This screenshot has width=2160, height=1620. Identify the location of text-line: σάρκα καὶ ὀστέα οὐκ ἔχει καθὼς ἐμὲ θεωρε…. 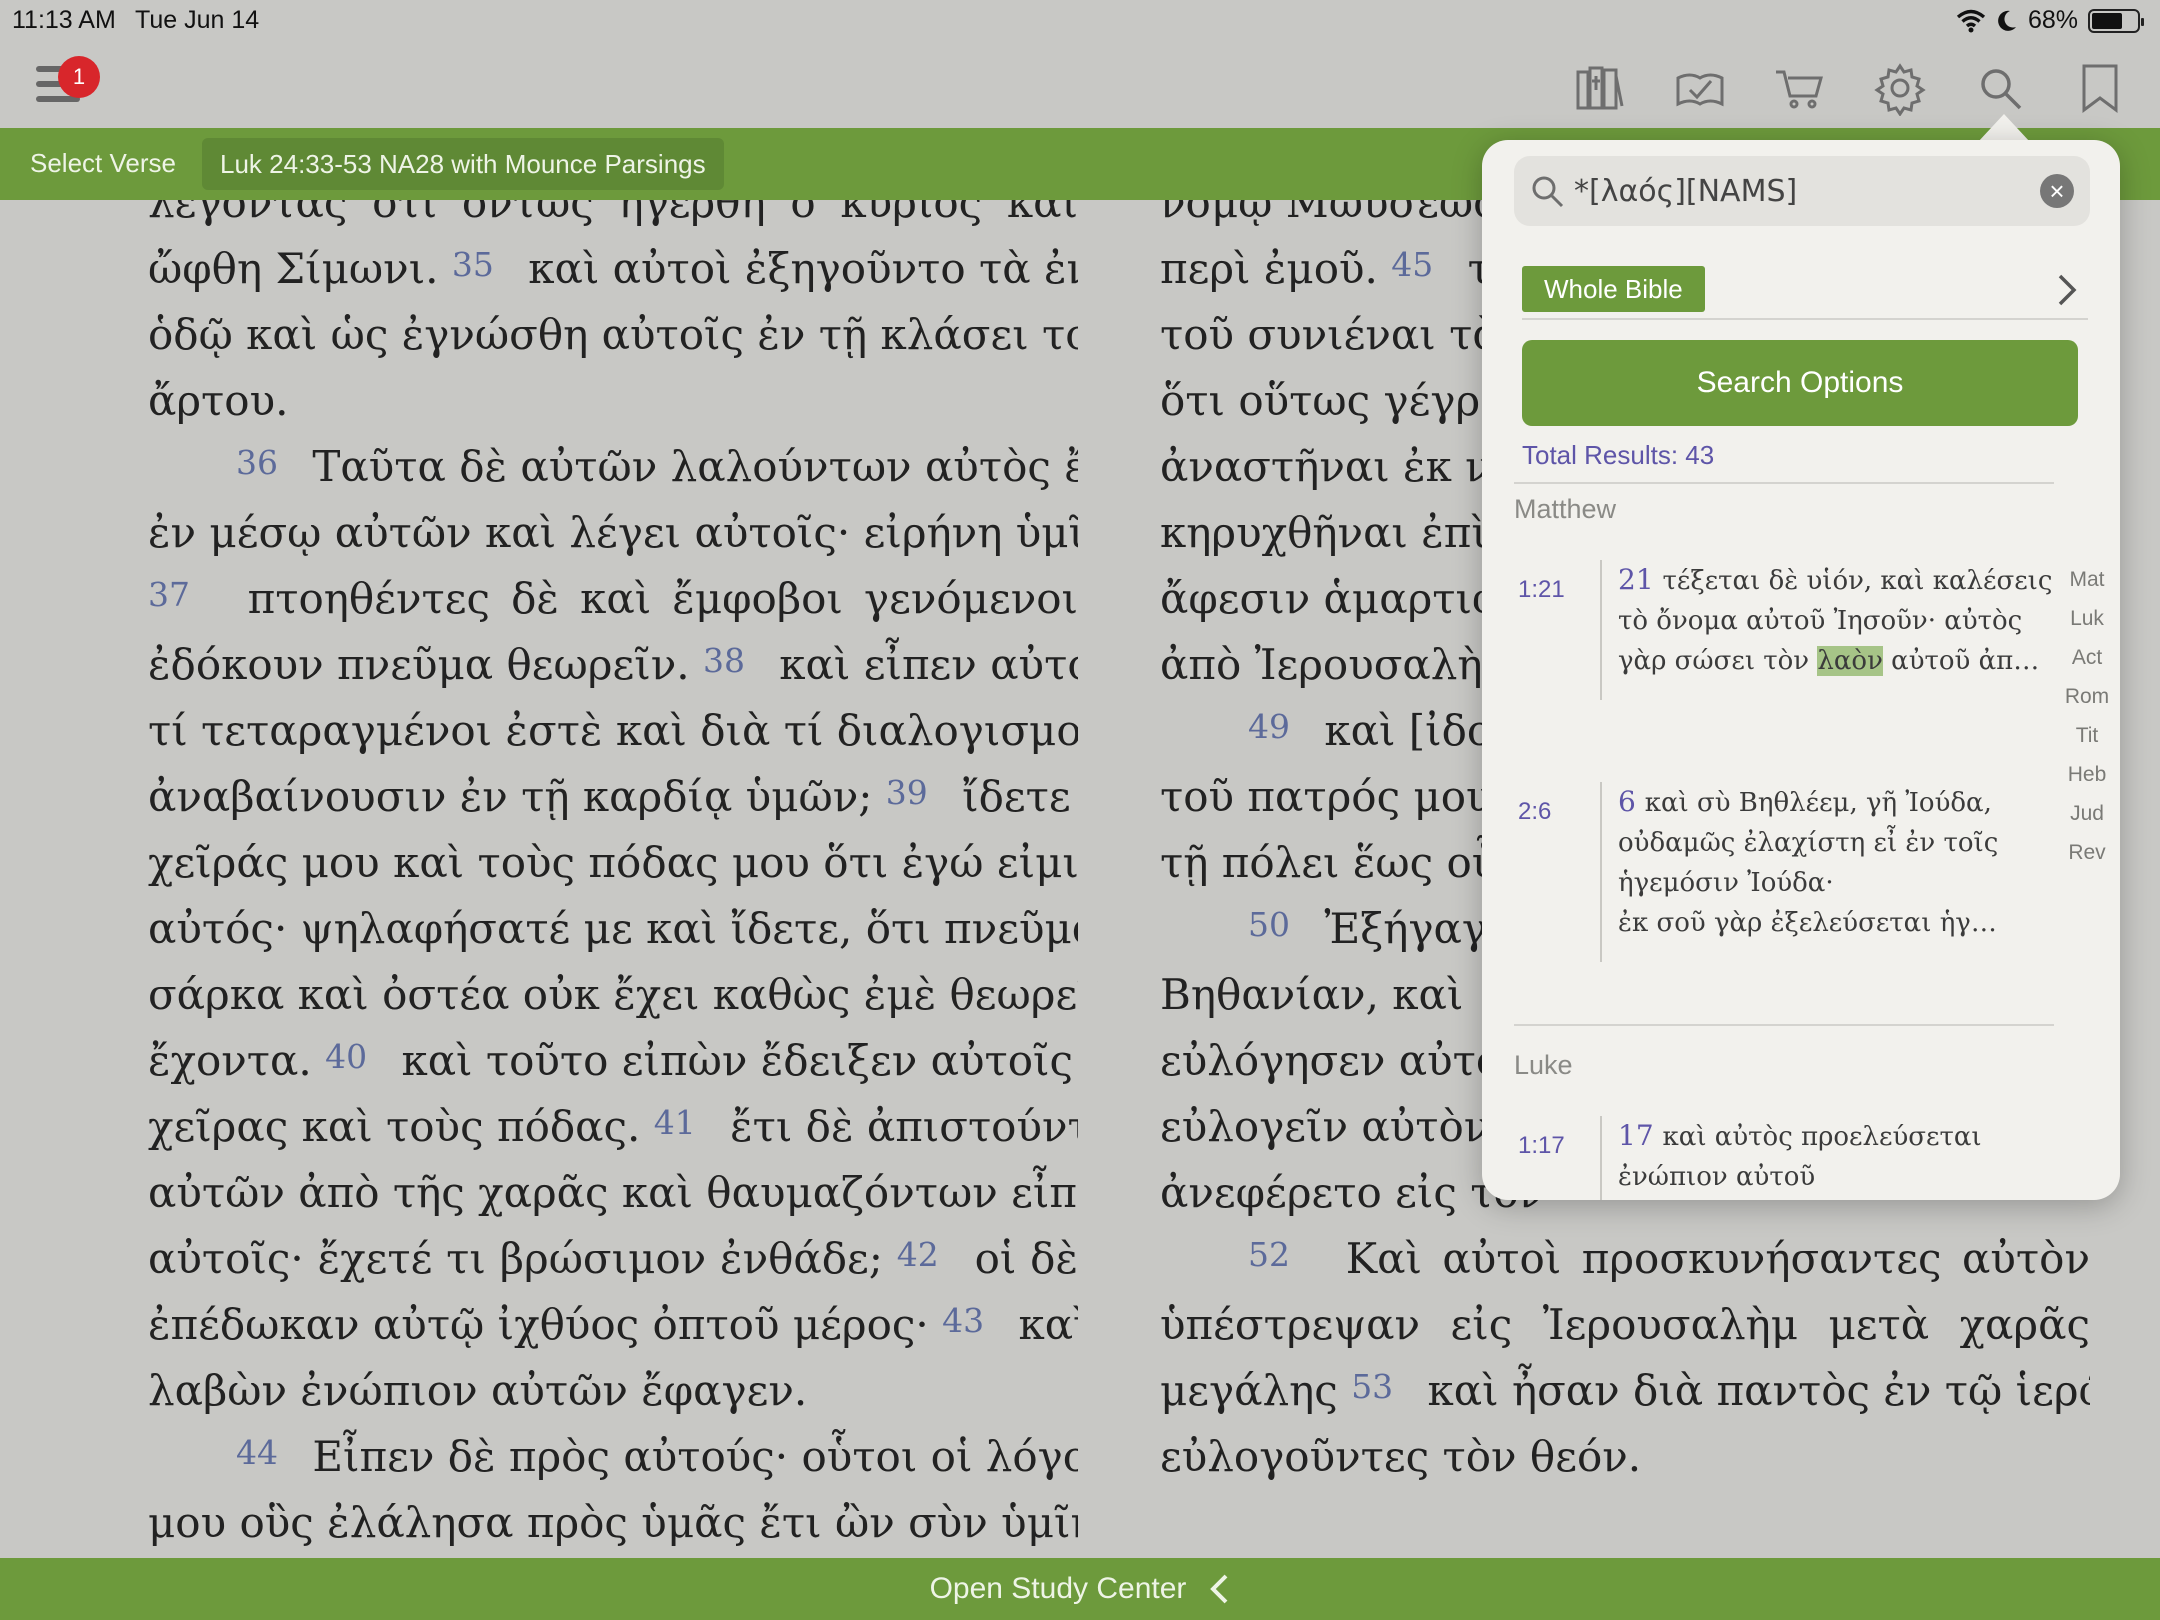
(613, 995).